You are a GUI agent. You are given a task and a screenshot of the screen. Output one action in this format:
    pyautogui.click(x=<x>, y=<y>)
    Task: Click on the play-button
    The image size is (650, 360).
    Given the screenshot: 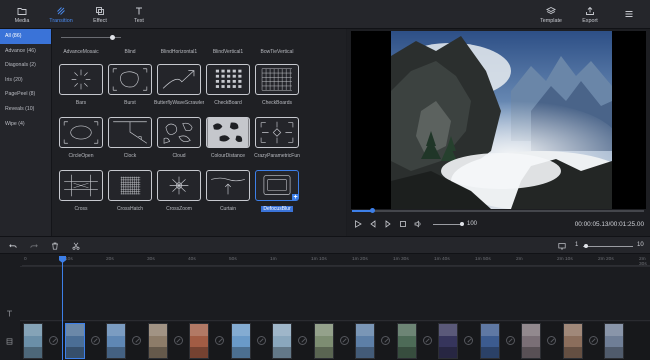 What is the action you would take?
    pyautogui.click(x=358, y=224)
    